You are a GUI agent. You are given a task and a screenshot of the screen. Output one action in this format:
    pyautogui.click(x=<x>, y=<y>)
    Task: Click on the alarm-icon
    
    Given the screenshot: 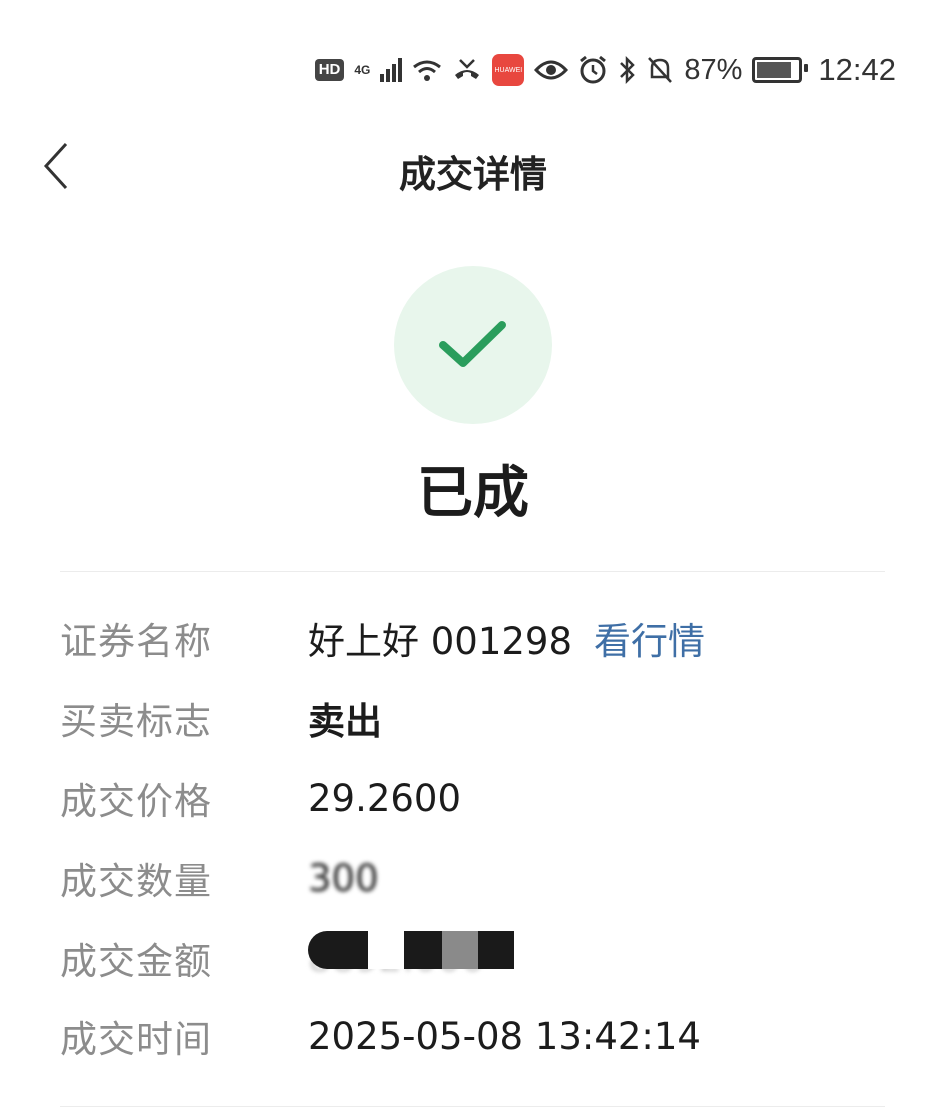 What is the action you would take?
    pyautogui.click(x=593, y=69)
    